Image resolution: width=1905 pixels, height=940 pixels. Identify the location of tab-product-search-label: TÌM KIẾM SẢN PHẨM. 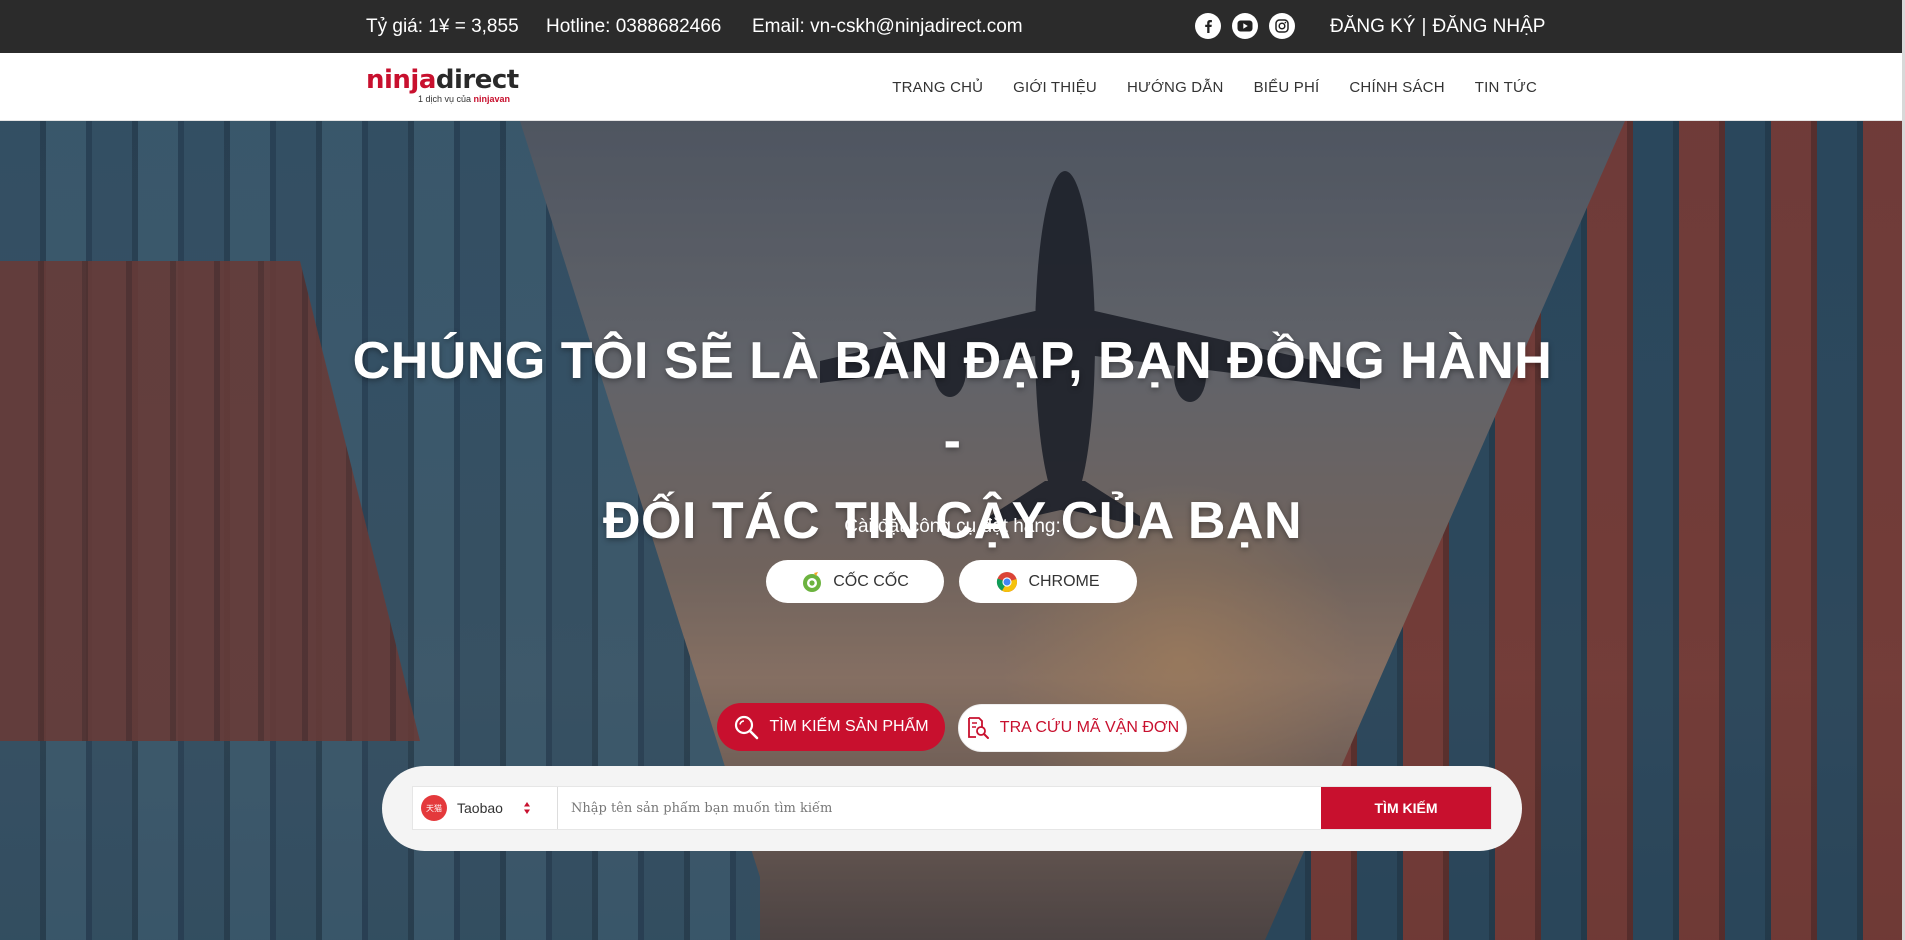
(849, 726).